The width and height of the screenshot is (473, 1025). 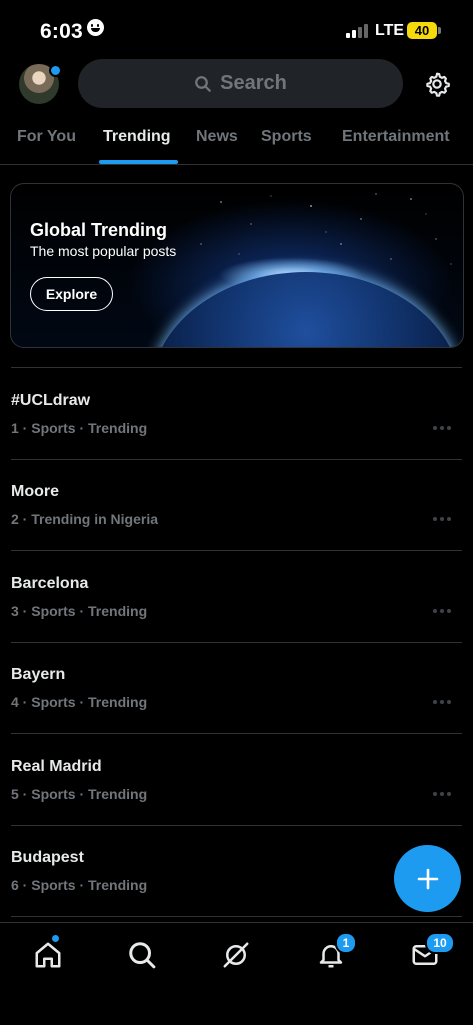 I want to click on home-icon, so click(x=48, y=955).